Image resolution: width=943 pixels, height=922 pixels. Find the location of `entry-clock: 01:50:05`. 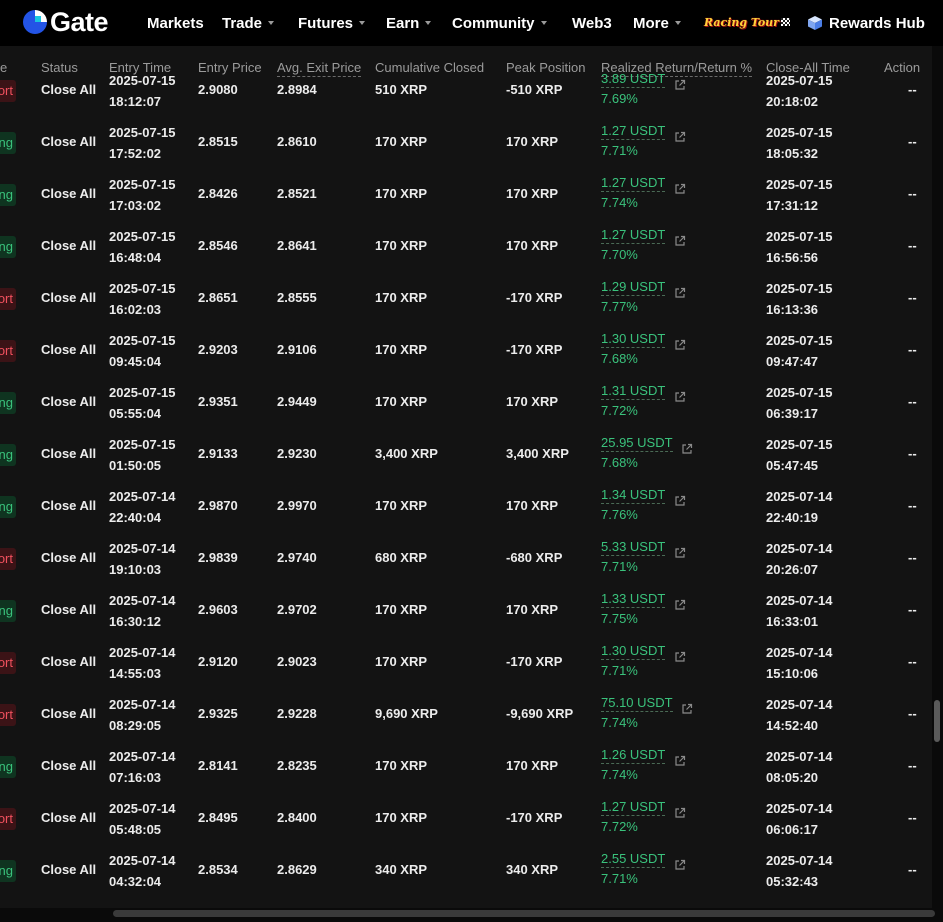

entry-clock: 01:50:05 is located at coordinates (135, 465).